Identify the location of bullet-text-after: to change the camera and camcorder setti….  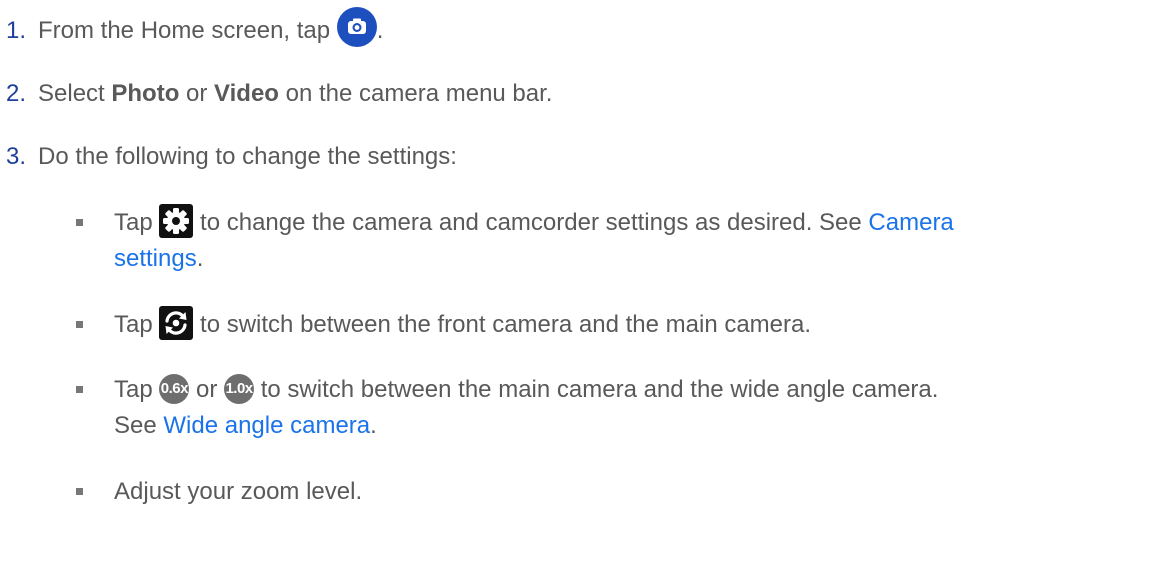
(531, 222).